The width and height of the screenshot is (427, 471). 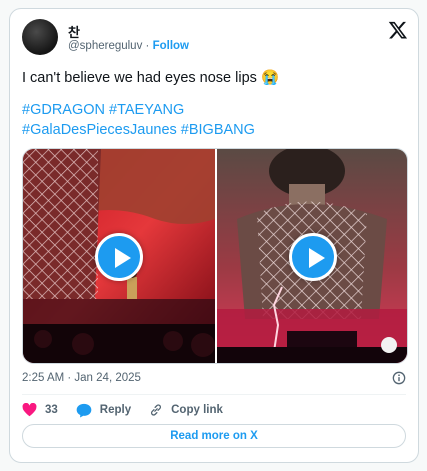 What do you see at coordinates (51, 410) in the screenshot?
I see `like-count: 33` at bounding box center [51, 410].